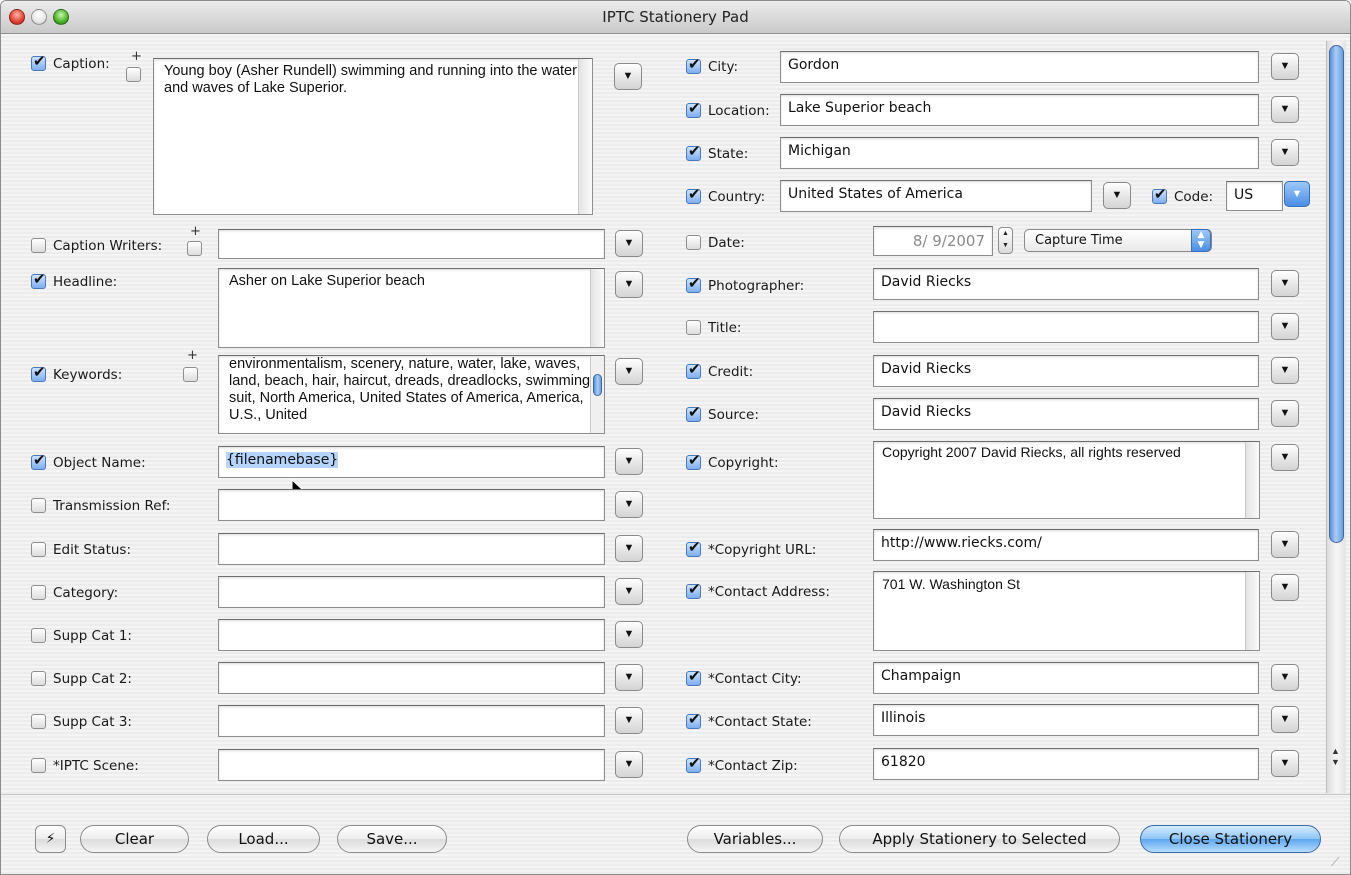  I want to click on supp-cat-3-checkbox, so click(38, 721).